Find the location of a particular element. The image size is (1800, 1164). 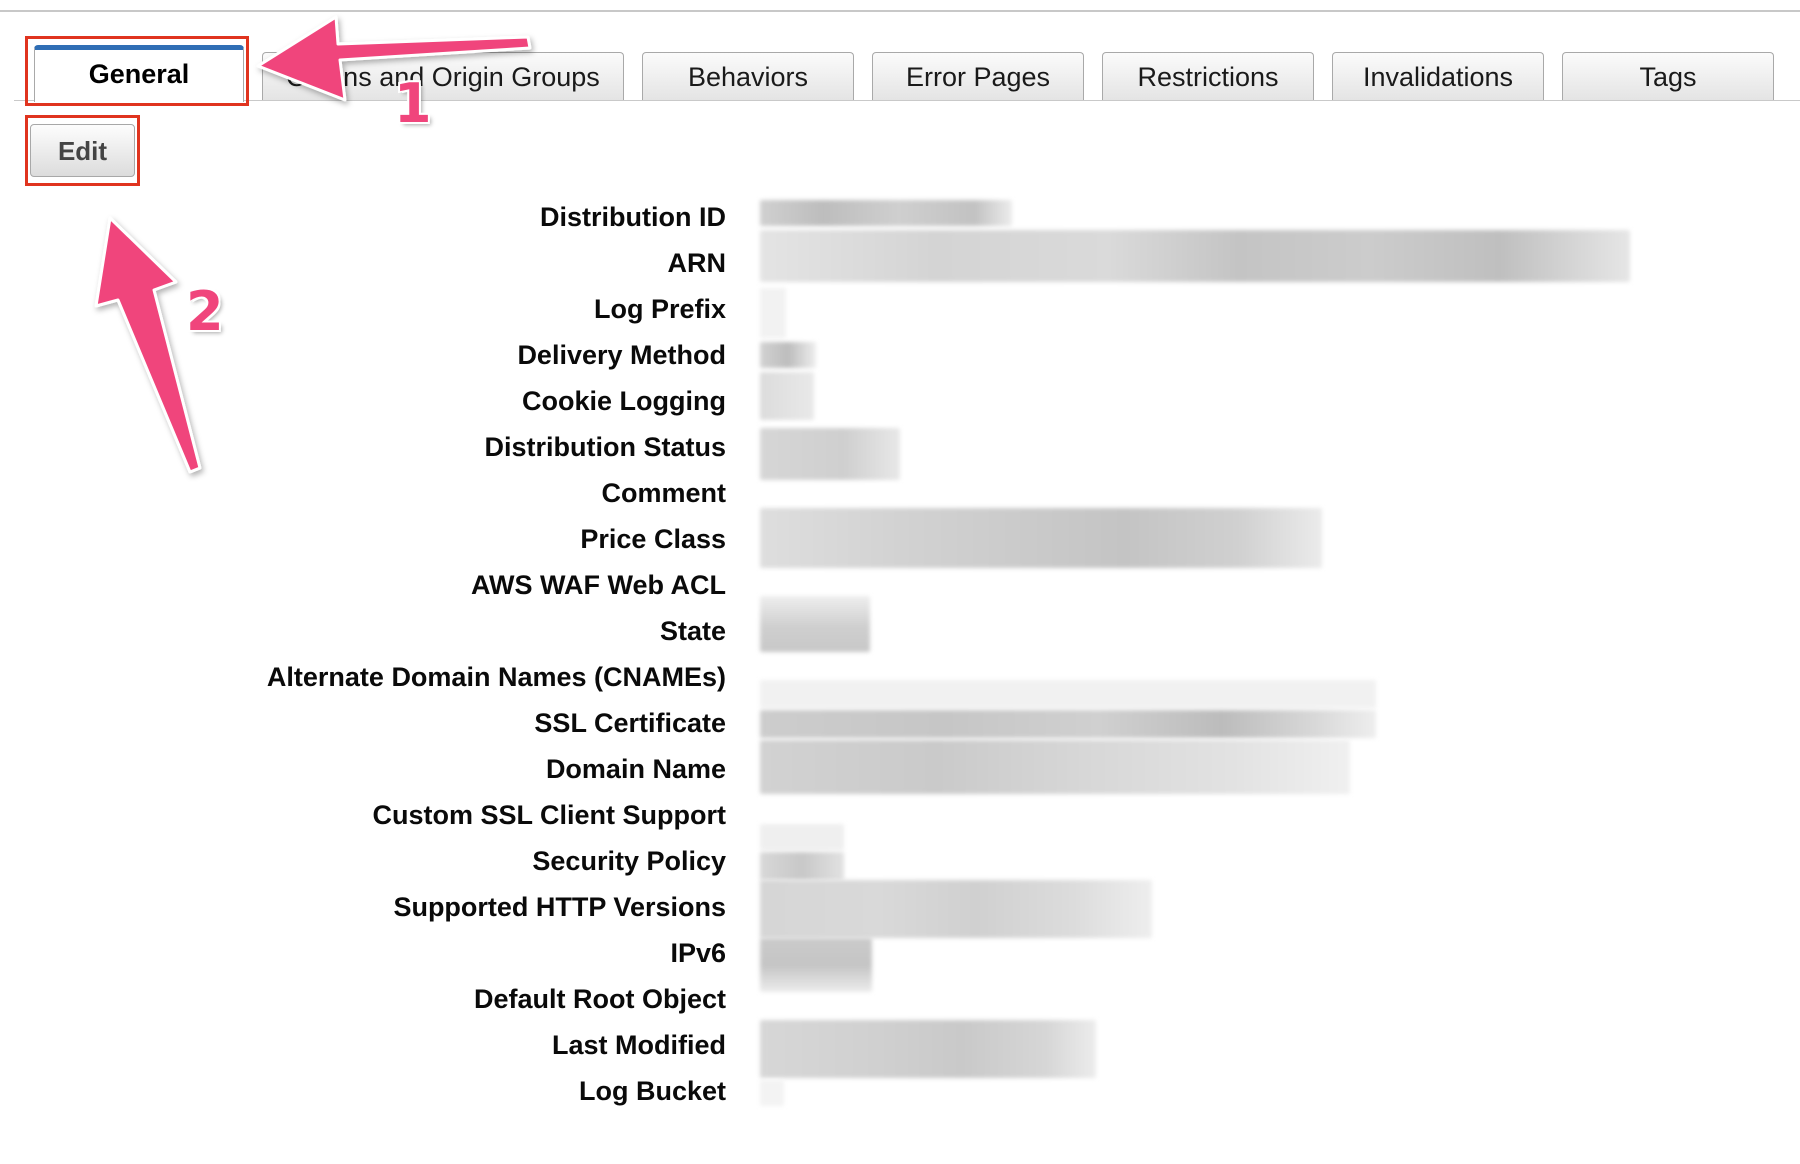

annotation-step-2: 2 is located at coordinates (205, 311).